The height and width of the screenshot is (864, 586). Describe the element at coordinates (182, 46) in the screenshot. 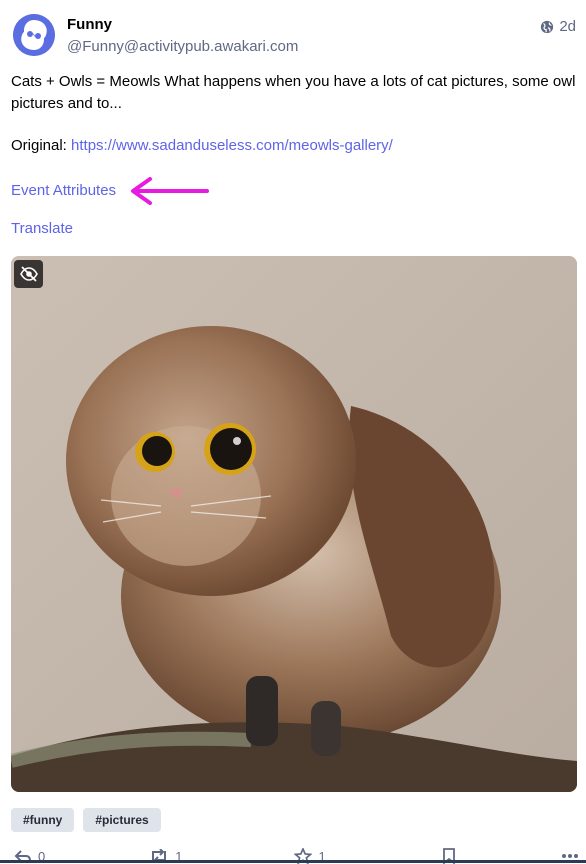

I see `account-handle: @Funny@activitypub.awakari.com` at that location.